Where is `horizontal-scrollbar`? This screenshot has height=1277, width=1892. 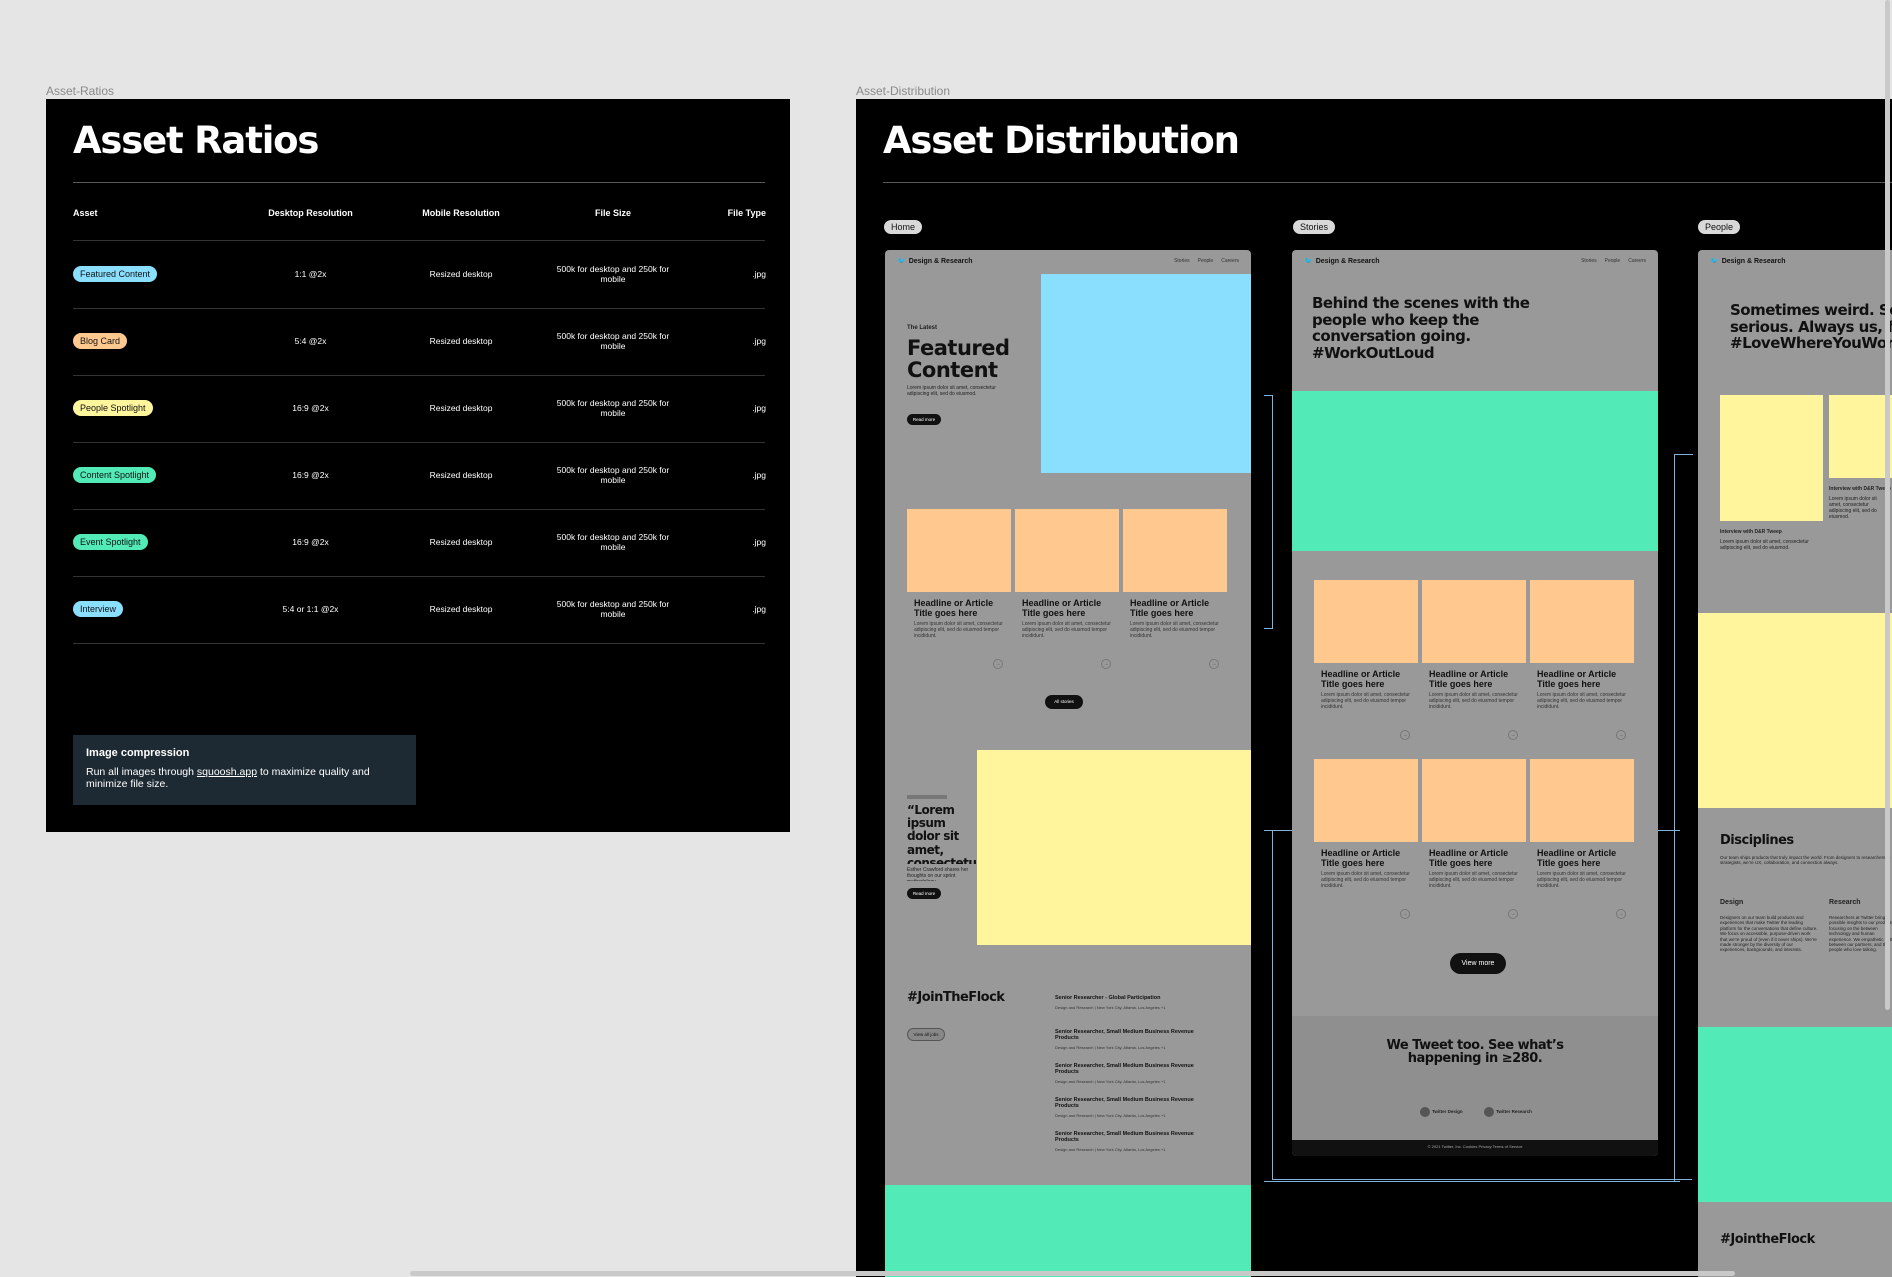
horizontal-scrollbar is located at coordinates (1072, 1273).